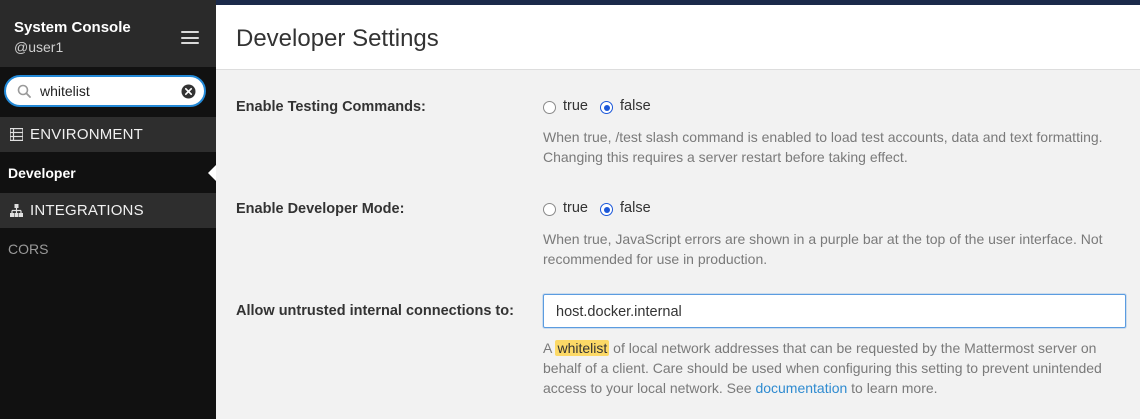 Image resolution: width=1140 pixels, height=419 pixels. Describe the element at coordinates (108, 249) in the screenshot. I see `sidebar-item-cors: CORS` at that location.